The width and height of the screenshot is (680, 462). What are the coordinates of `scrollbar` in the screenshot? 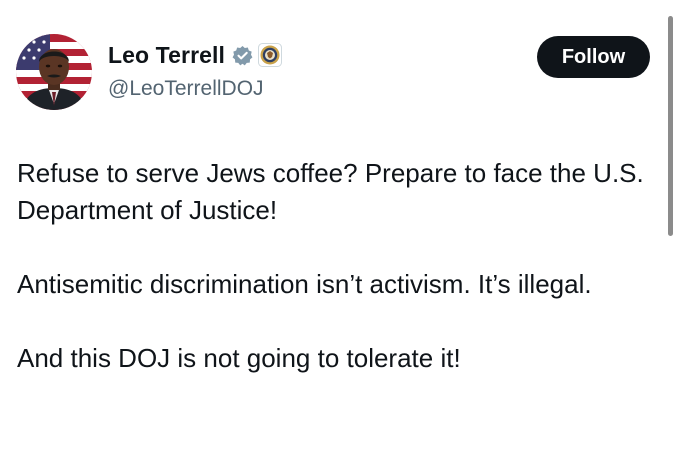 It's located at (670, 126).